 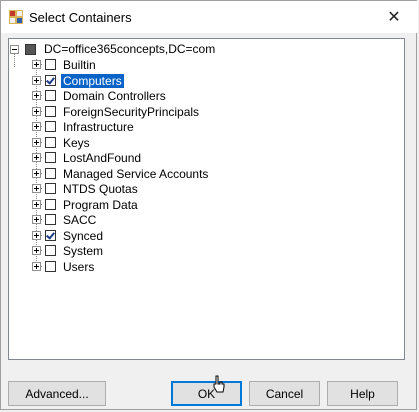 What do you see at coordinates (16, 17) in the screenshot?
I see `app-icon` at bounding box center [16, 17].